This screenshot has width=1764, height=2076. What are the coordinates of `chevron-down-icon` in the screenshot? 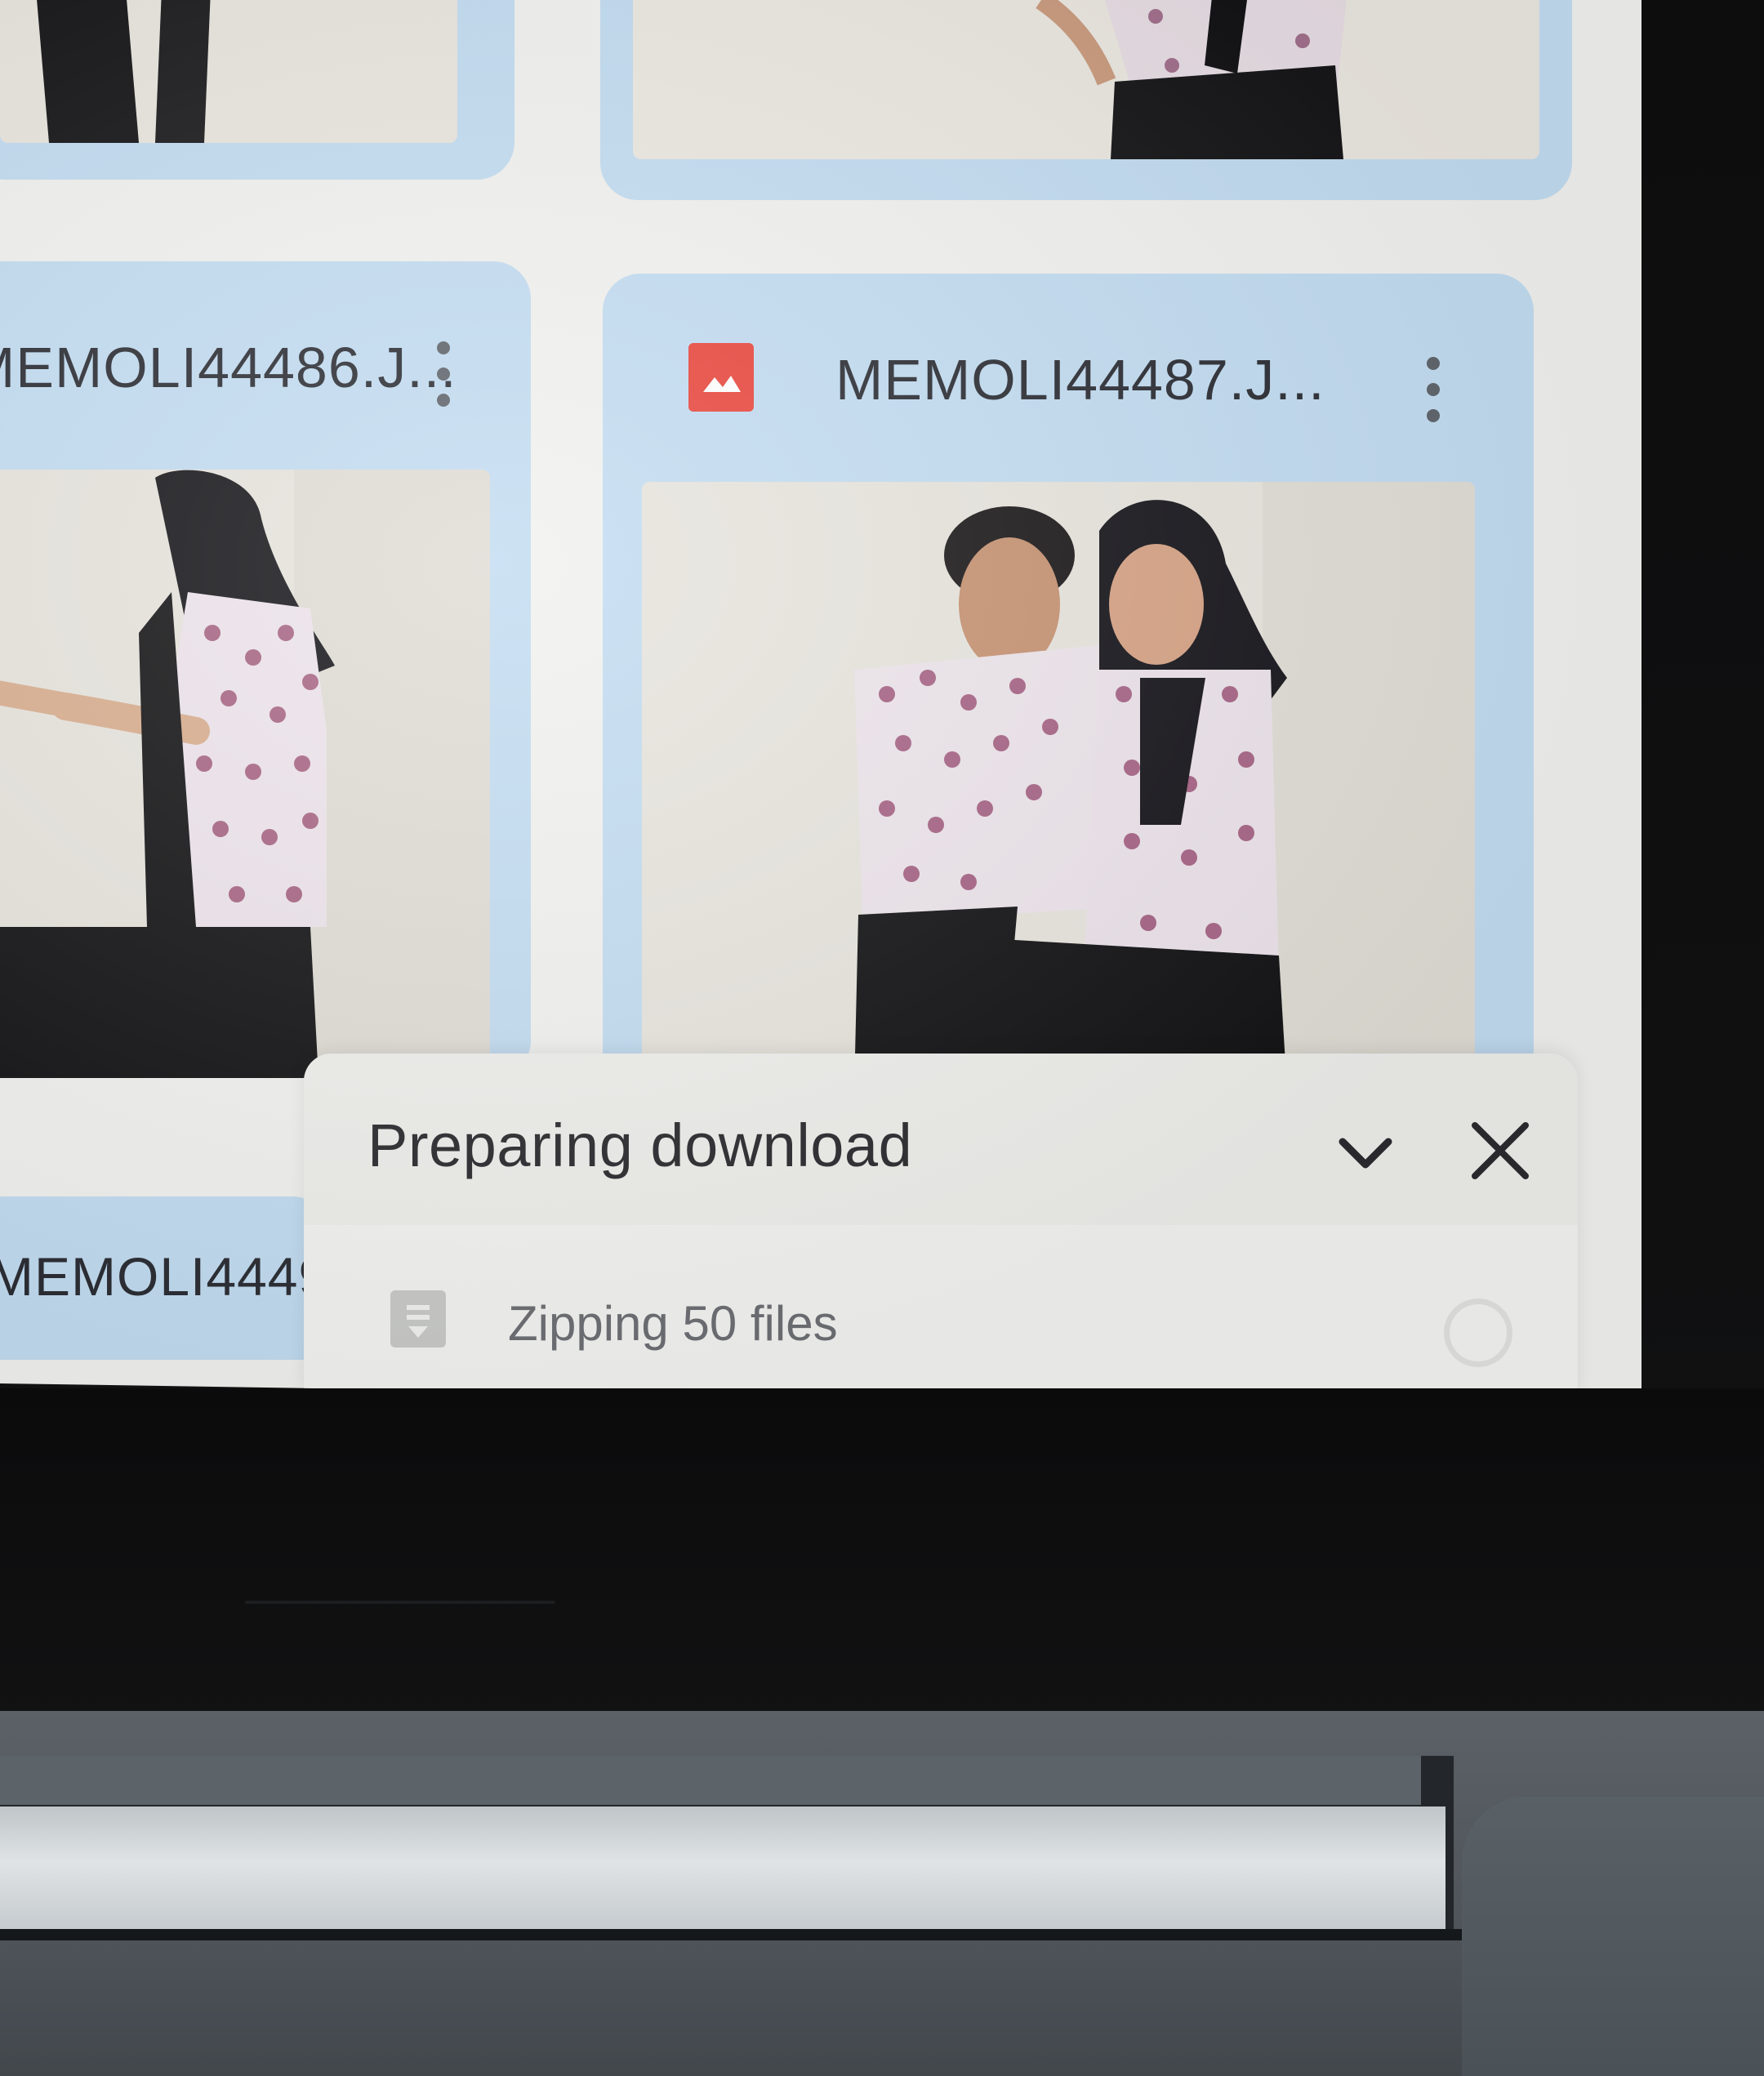 It's located at (1365, 1151).